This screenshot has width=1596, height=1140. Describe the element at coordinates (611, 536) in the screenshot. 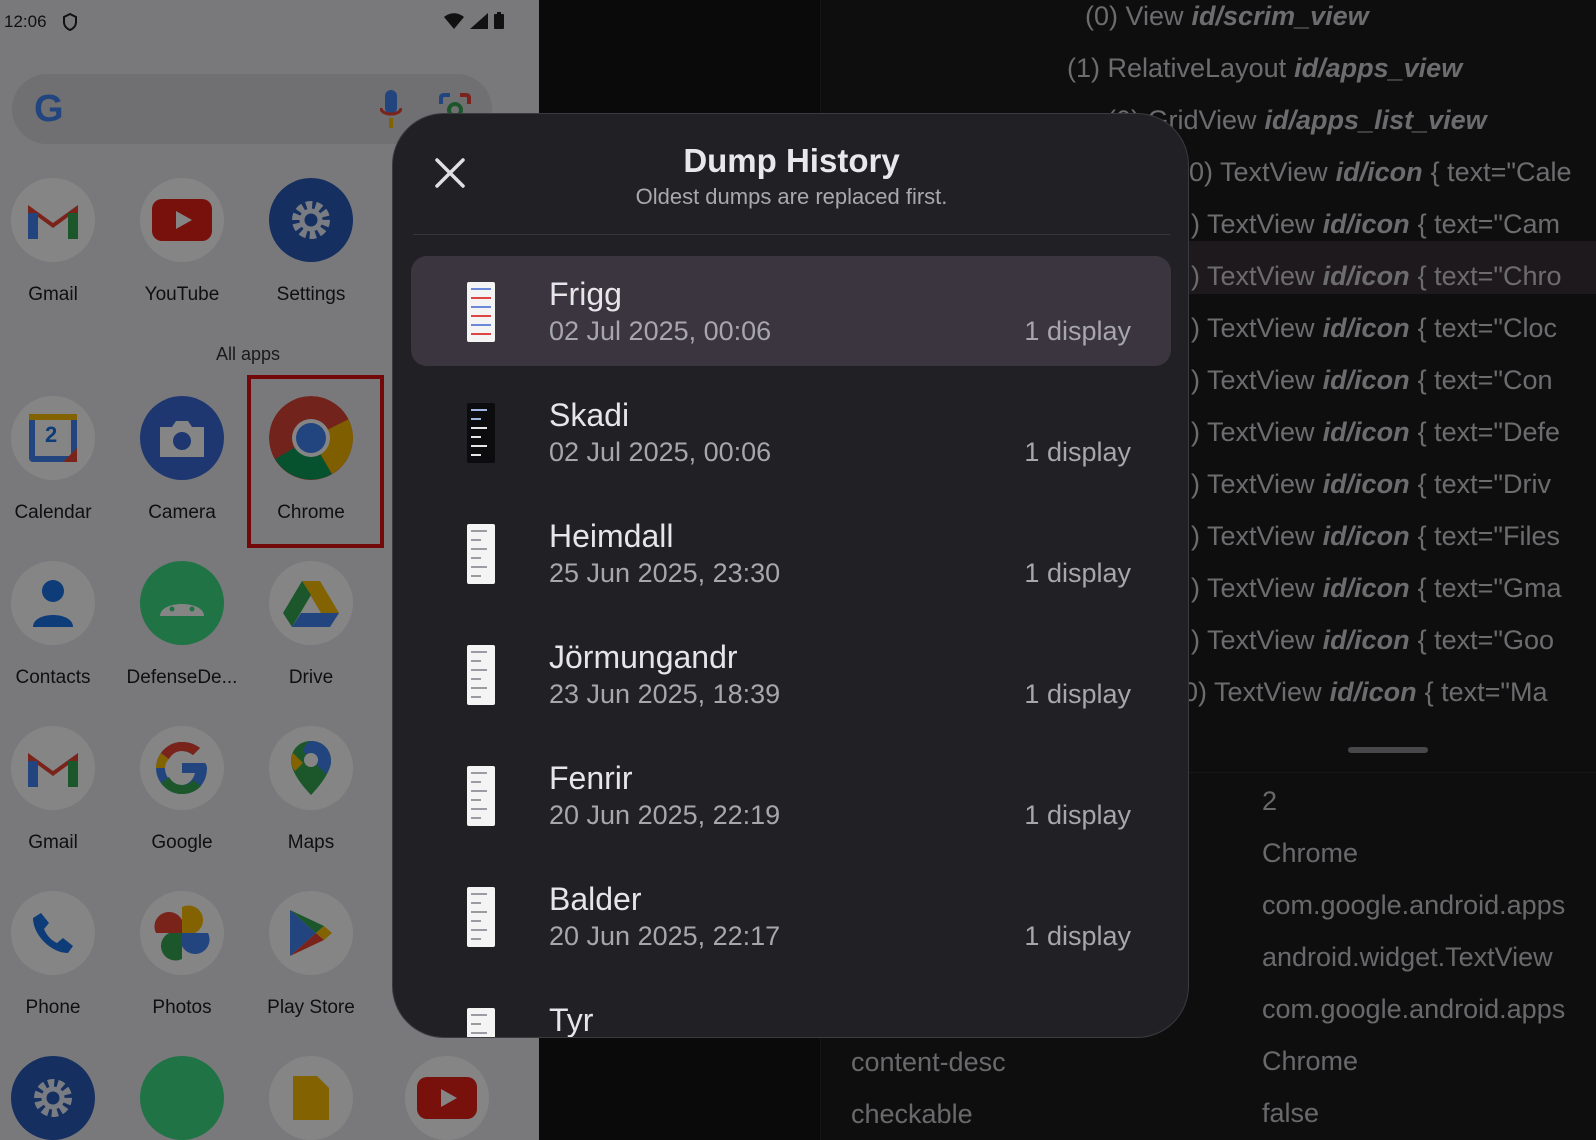

I see `dump-name: Heimdall` at that location.